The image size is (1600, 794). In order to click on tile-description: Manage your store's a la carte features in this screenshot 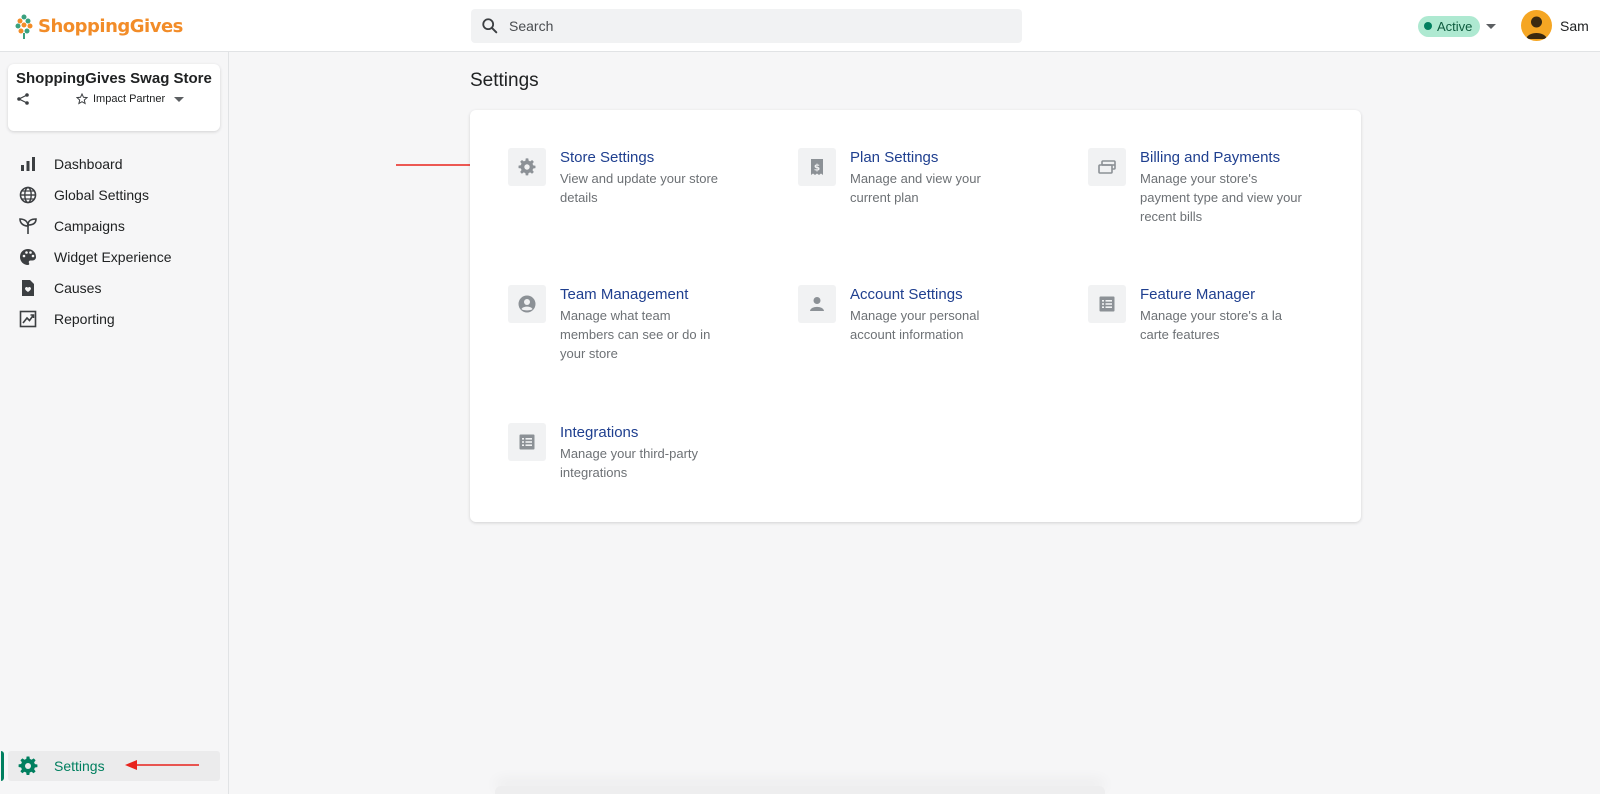, I will do `click(1211, 325)`.